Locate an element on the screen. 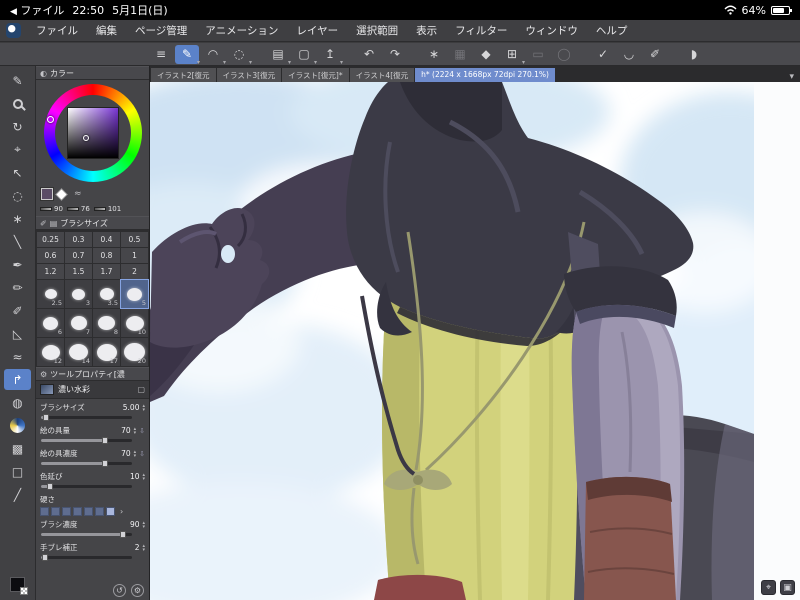 This screenshot has width=800, height=600. brush-icon: ✐ is located at coordinates (17, 310).